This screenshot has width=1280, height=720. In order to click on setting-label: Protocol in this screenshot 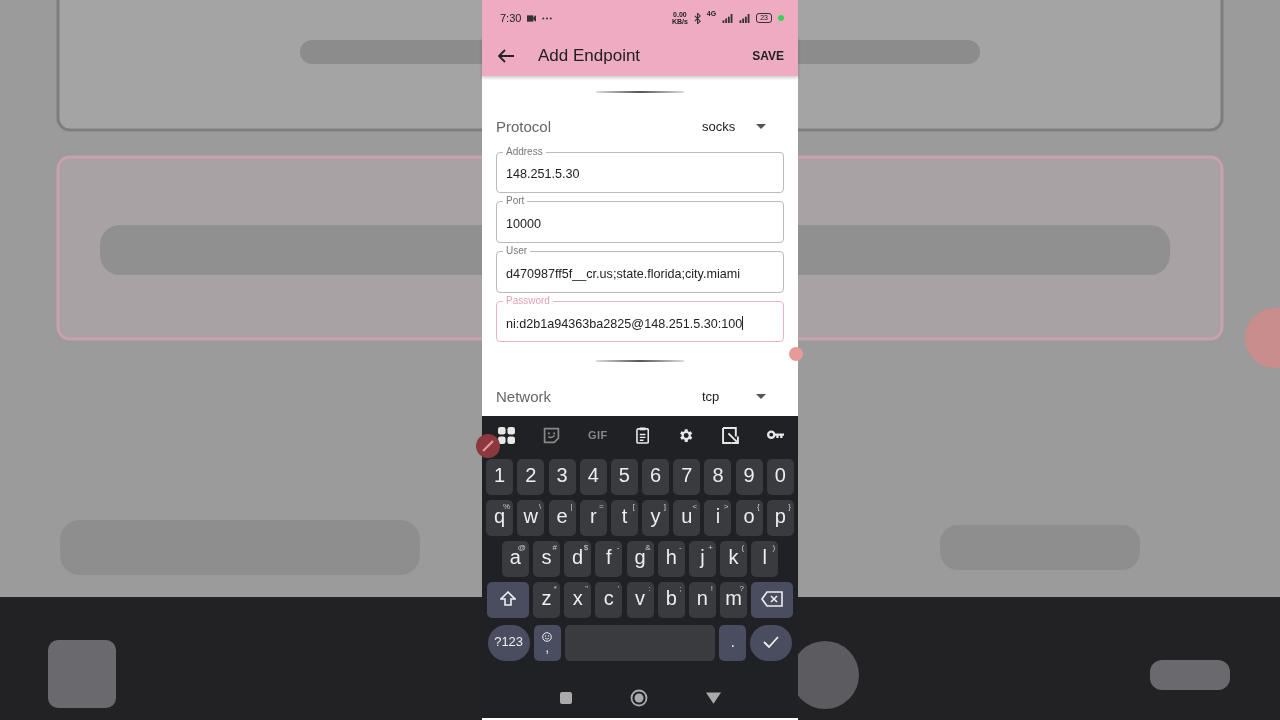, I will do `click(524, 127)`.